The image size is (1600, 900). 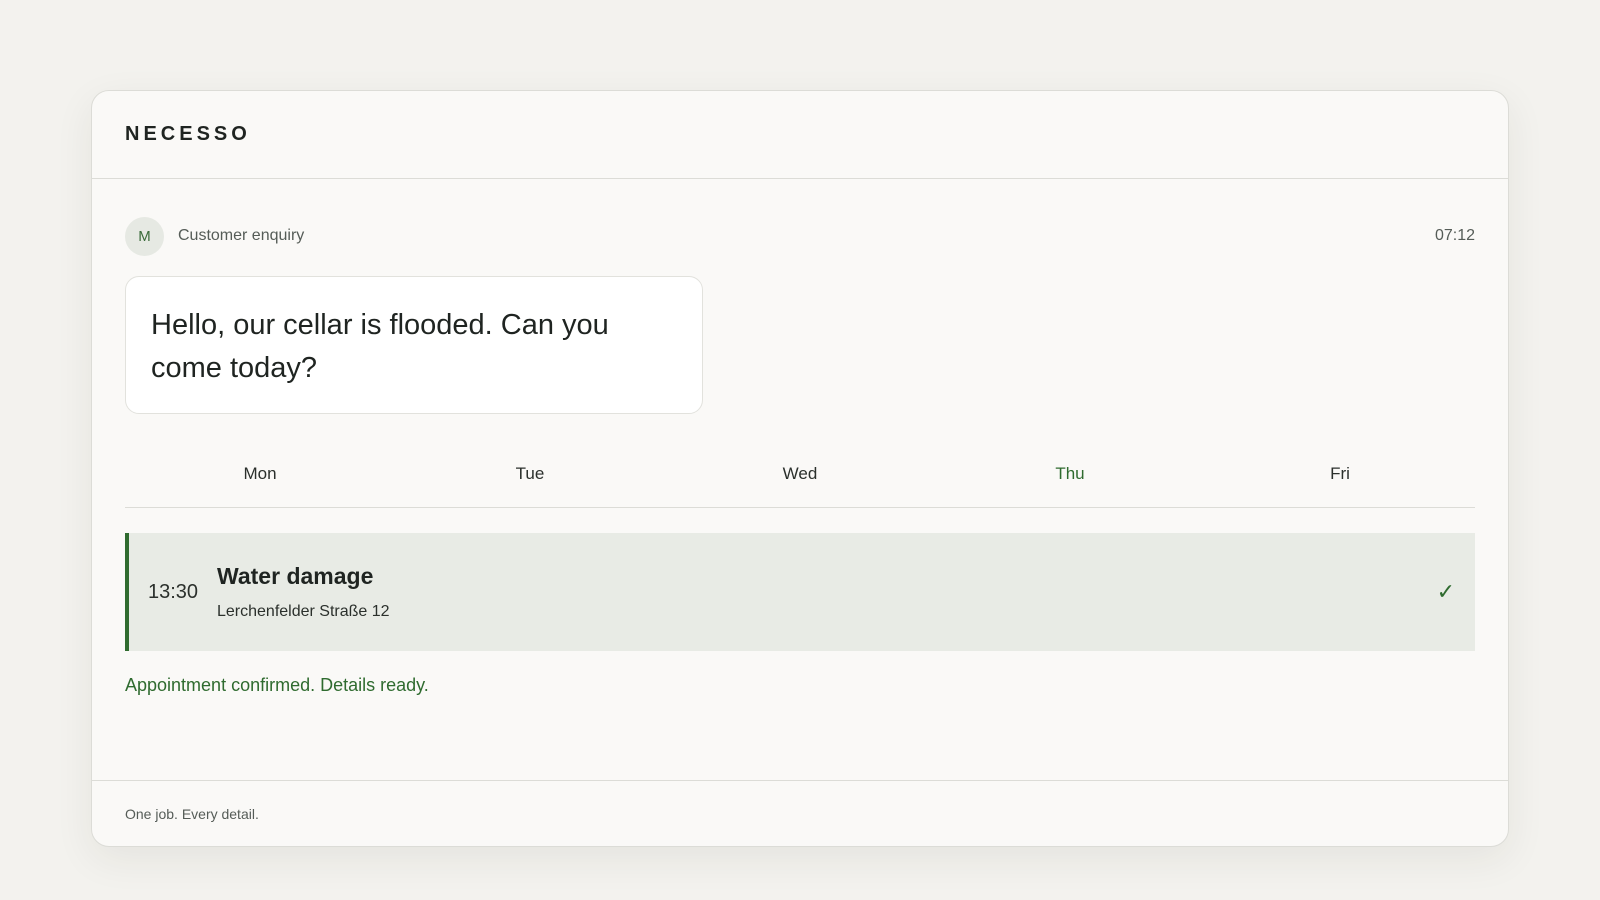 I want to click on appointment-address: Lerchenfelder Straße 12, so click(x=303, y=611).